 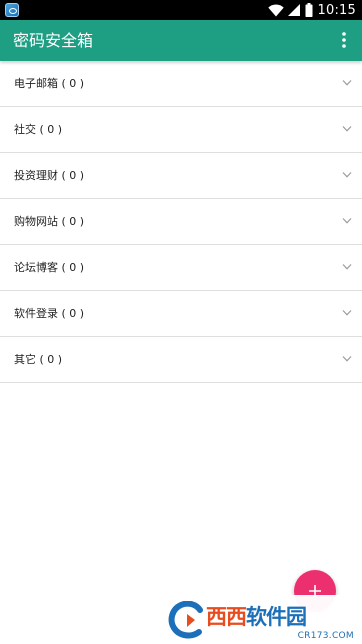 I want to click on watermark-text: 西西软件园, so click(x=256, y=616).